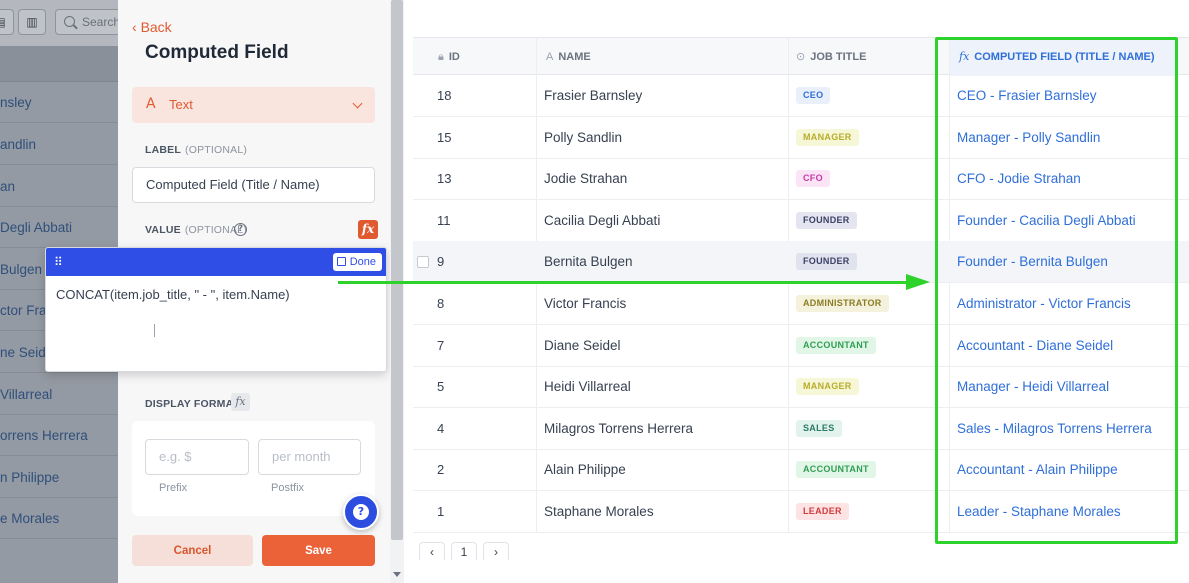 This screenshot has height=583, width=1189. I want to click on cell-id: 11, so click(444, 220).